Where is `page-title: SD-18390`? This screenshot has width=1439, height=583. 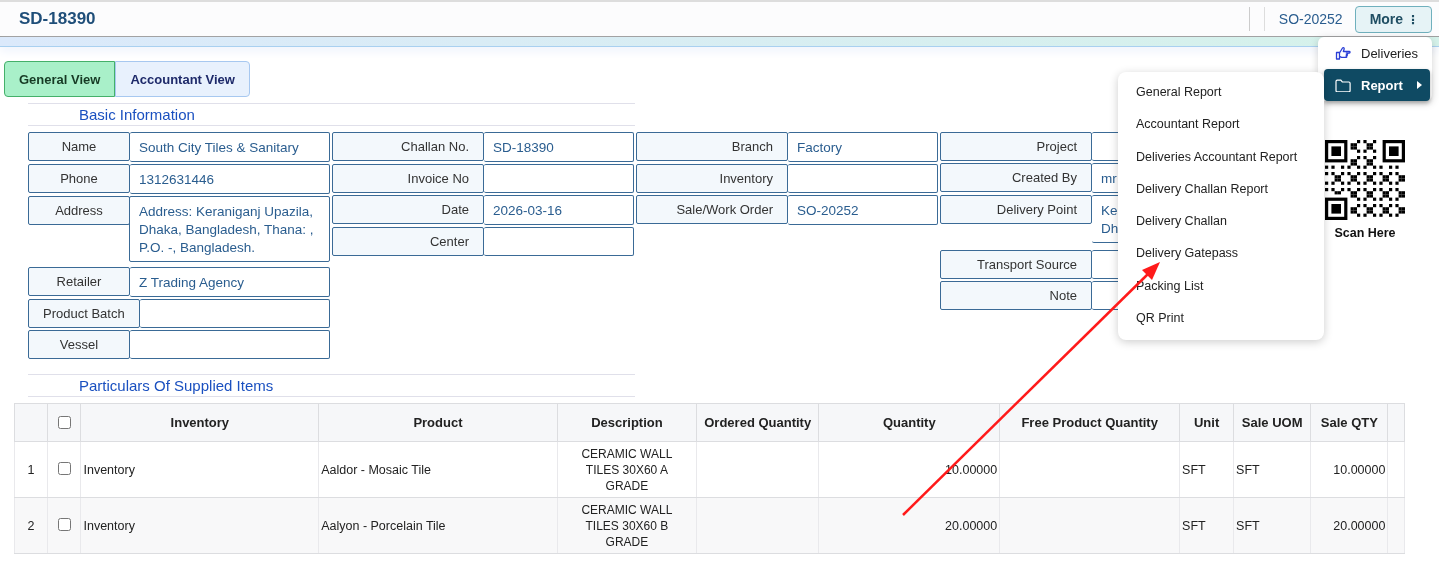
page-title: SD-18390 is located at coordinates (57, 19).